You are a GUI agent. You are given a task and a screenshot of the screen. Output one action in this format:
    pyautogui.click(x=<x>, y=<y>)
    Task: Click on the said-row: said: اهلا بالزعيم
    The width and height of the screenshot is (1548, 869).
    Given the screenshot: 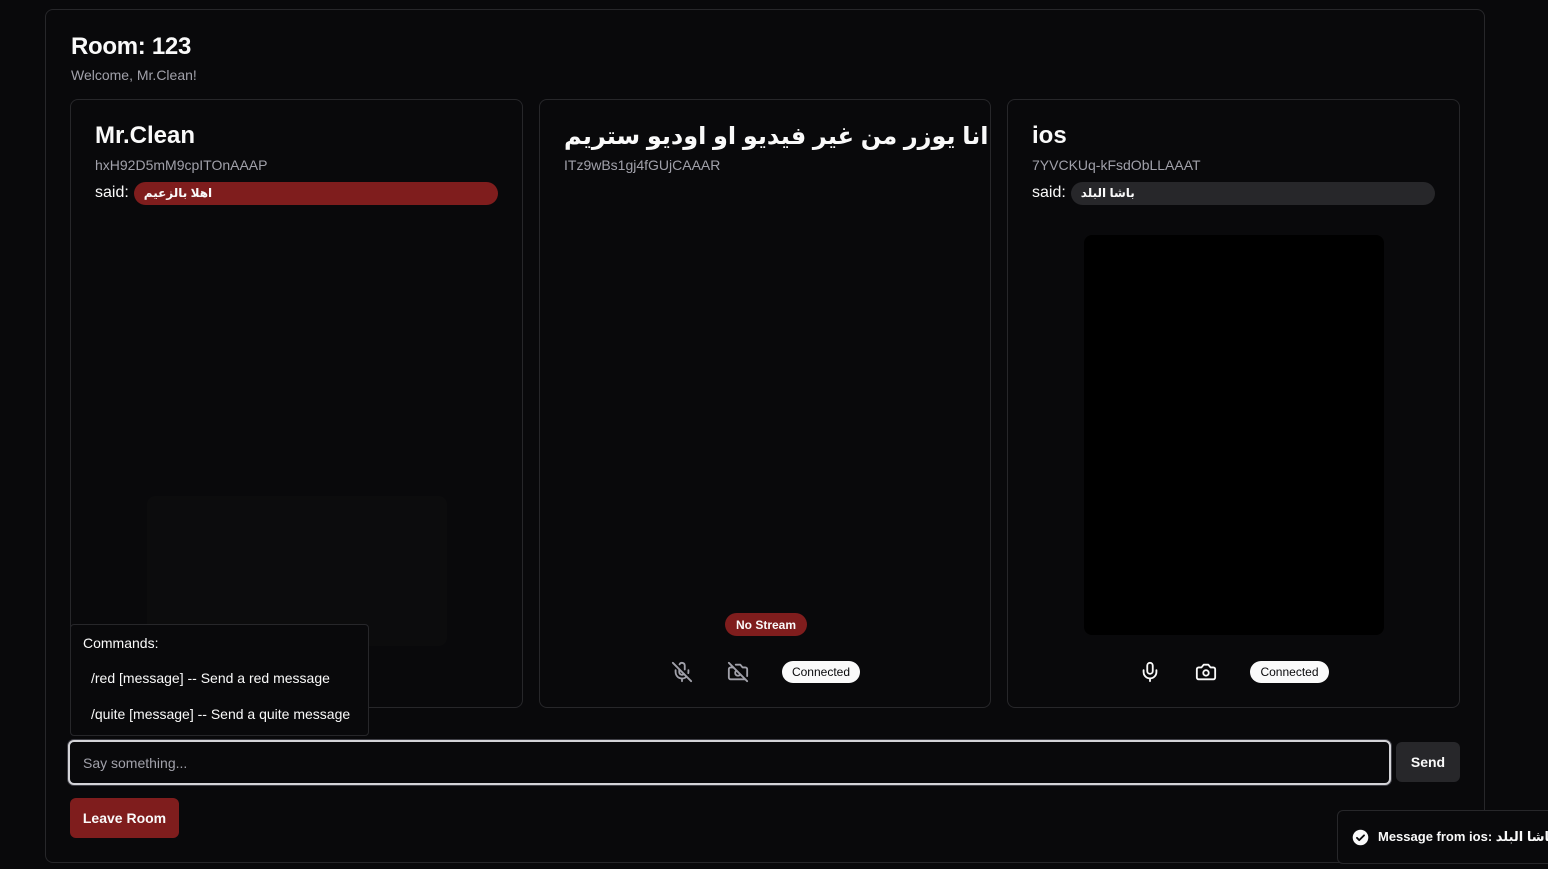 What is the action you would take?
    pyautogui.click(x=296, y=193)
    